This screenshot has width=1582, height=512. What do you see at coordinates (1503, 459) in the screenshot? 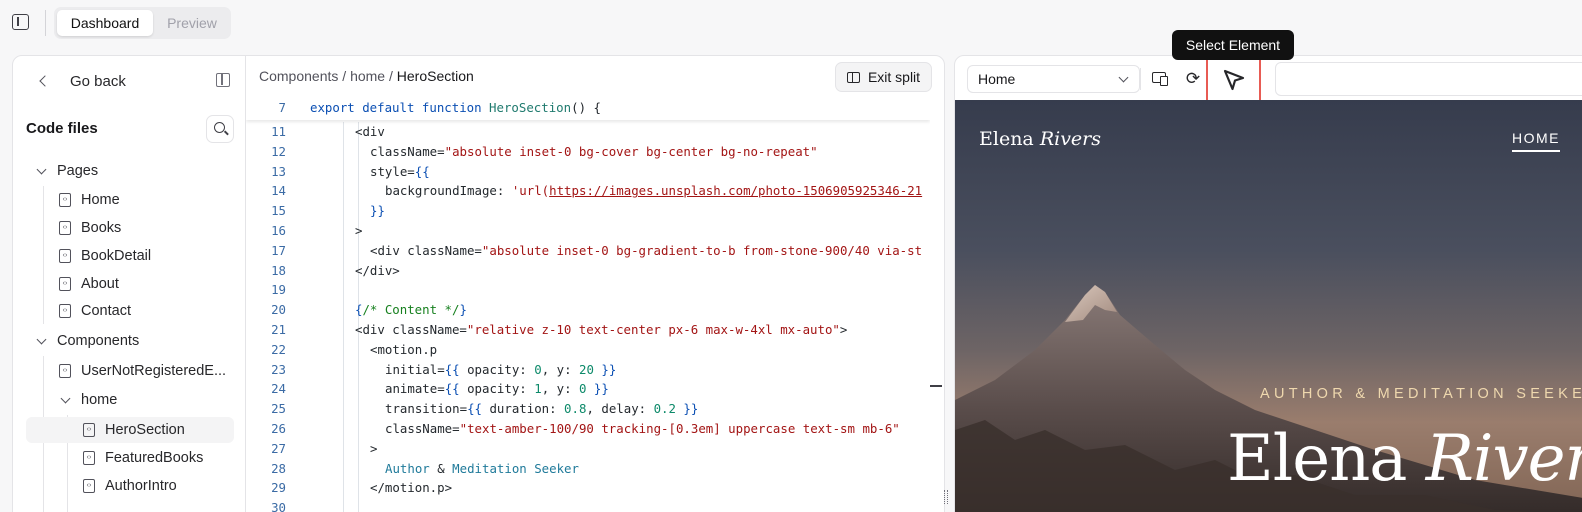
I see `hero-last-name: Rivers` at bounding box center [1503, 459].